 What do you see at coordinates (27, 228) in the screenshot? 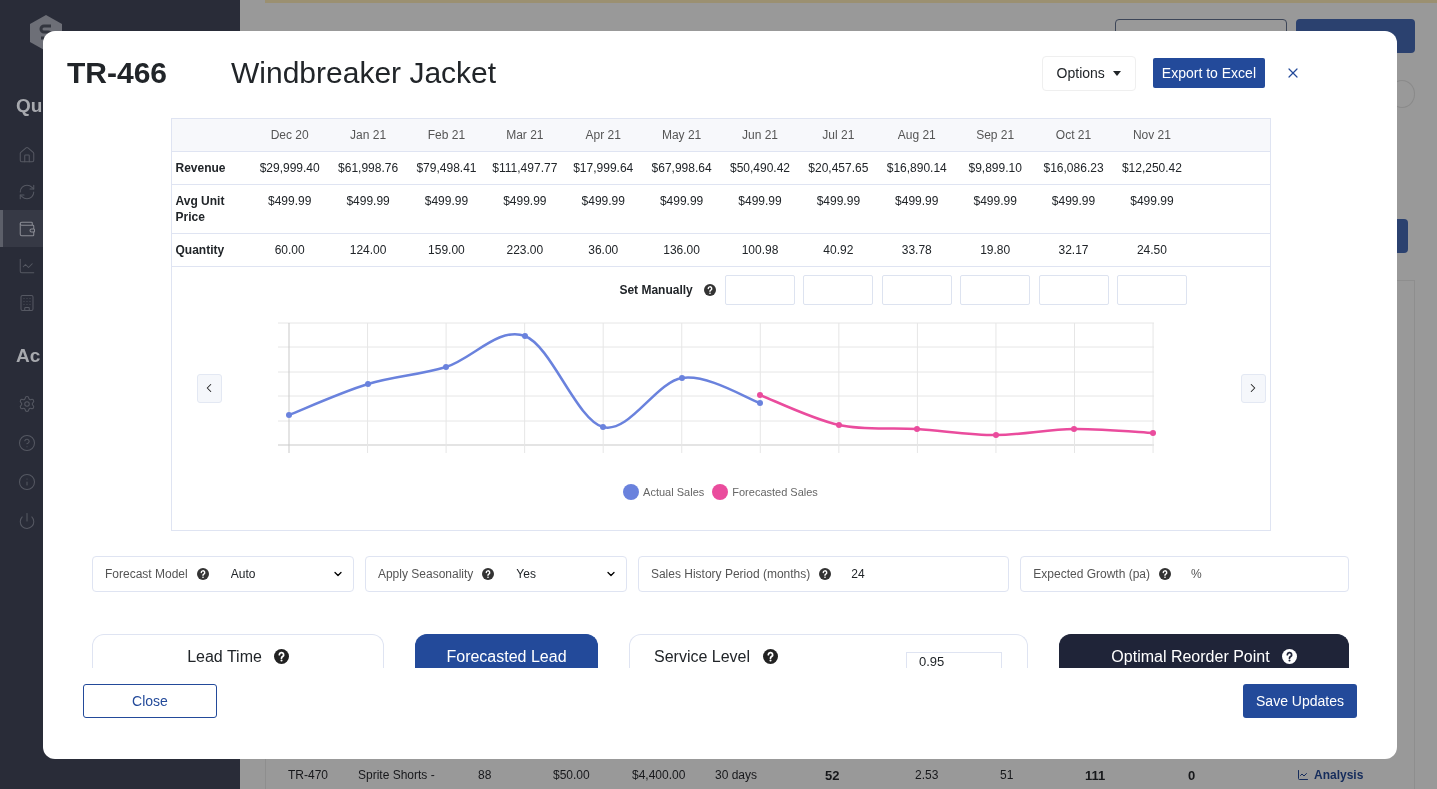
I see `wallet-icon` at bounding box center [27, 228].